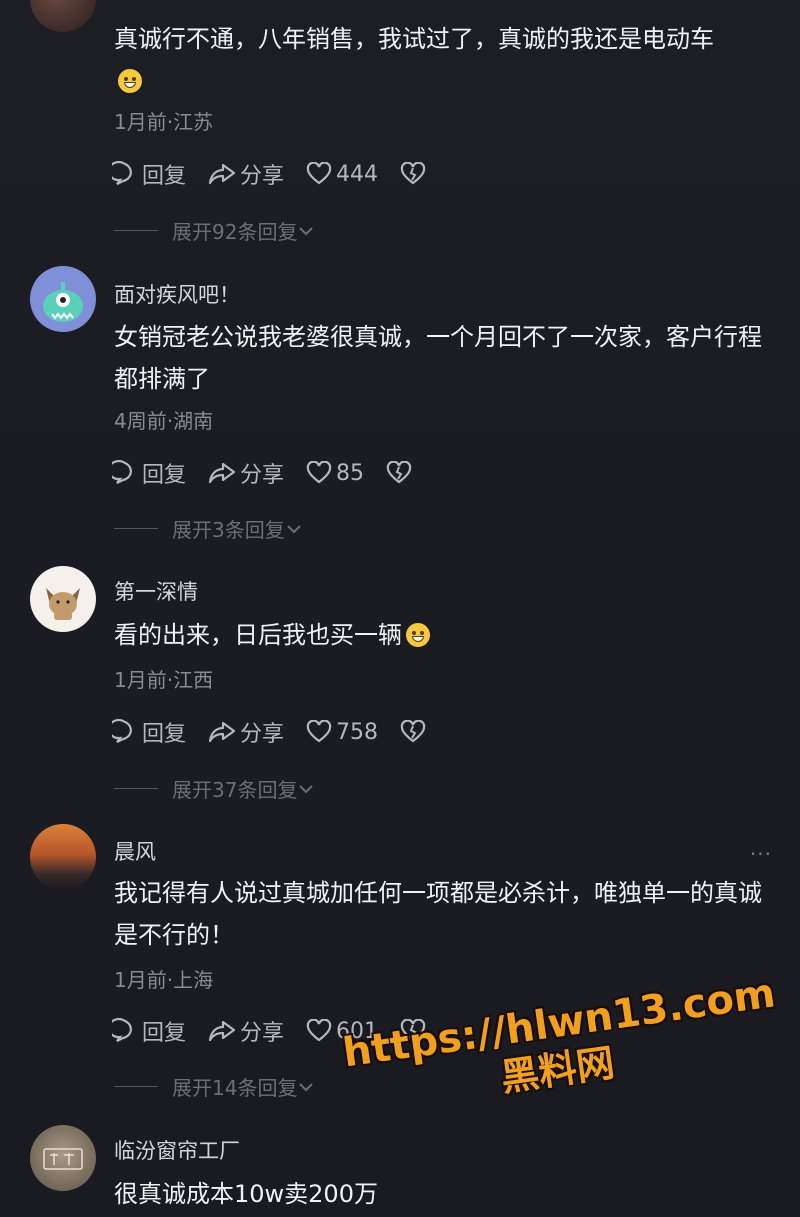 Image resolution: width=800 pixels, height=1217 pixels. What do you see at coordinates (164, 680) in the screenshot?
I see `comment-meta: 1月前·江西` at bounding box center [164, 680].